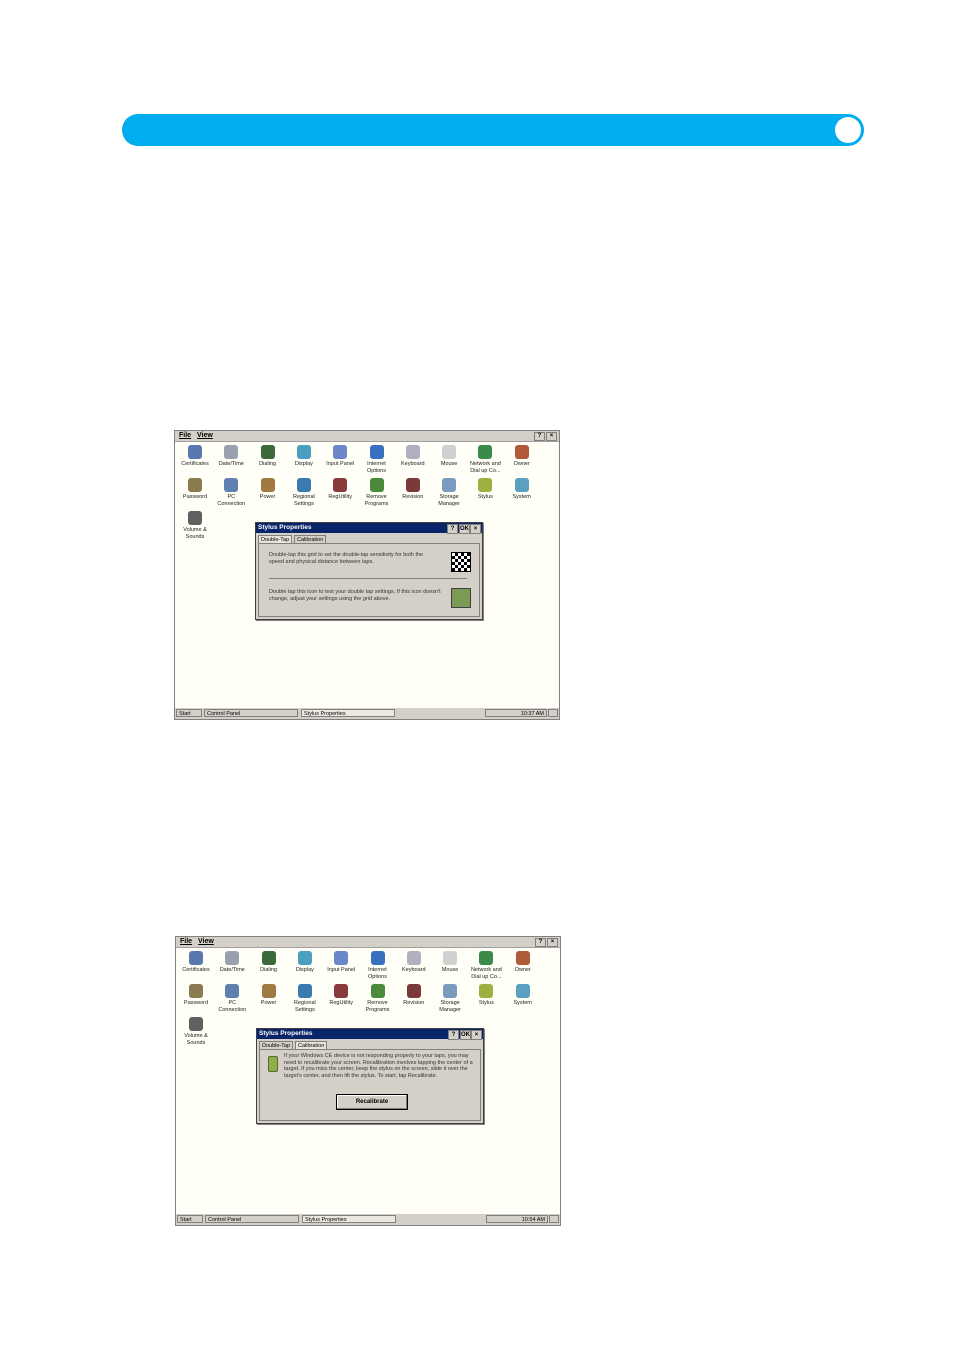  Describe the element at coordinates (303, 464) in the screenshot. I see `control-panel-item-label: Display` at that location.